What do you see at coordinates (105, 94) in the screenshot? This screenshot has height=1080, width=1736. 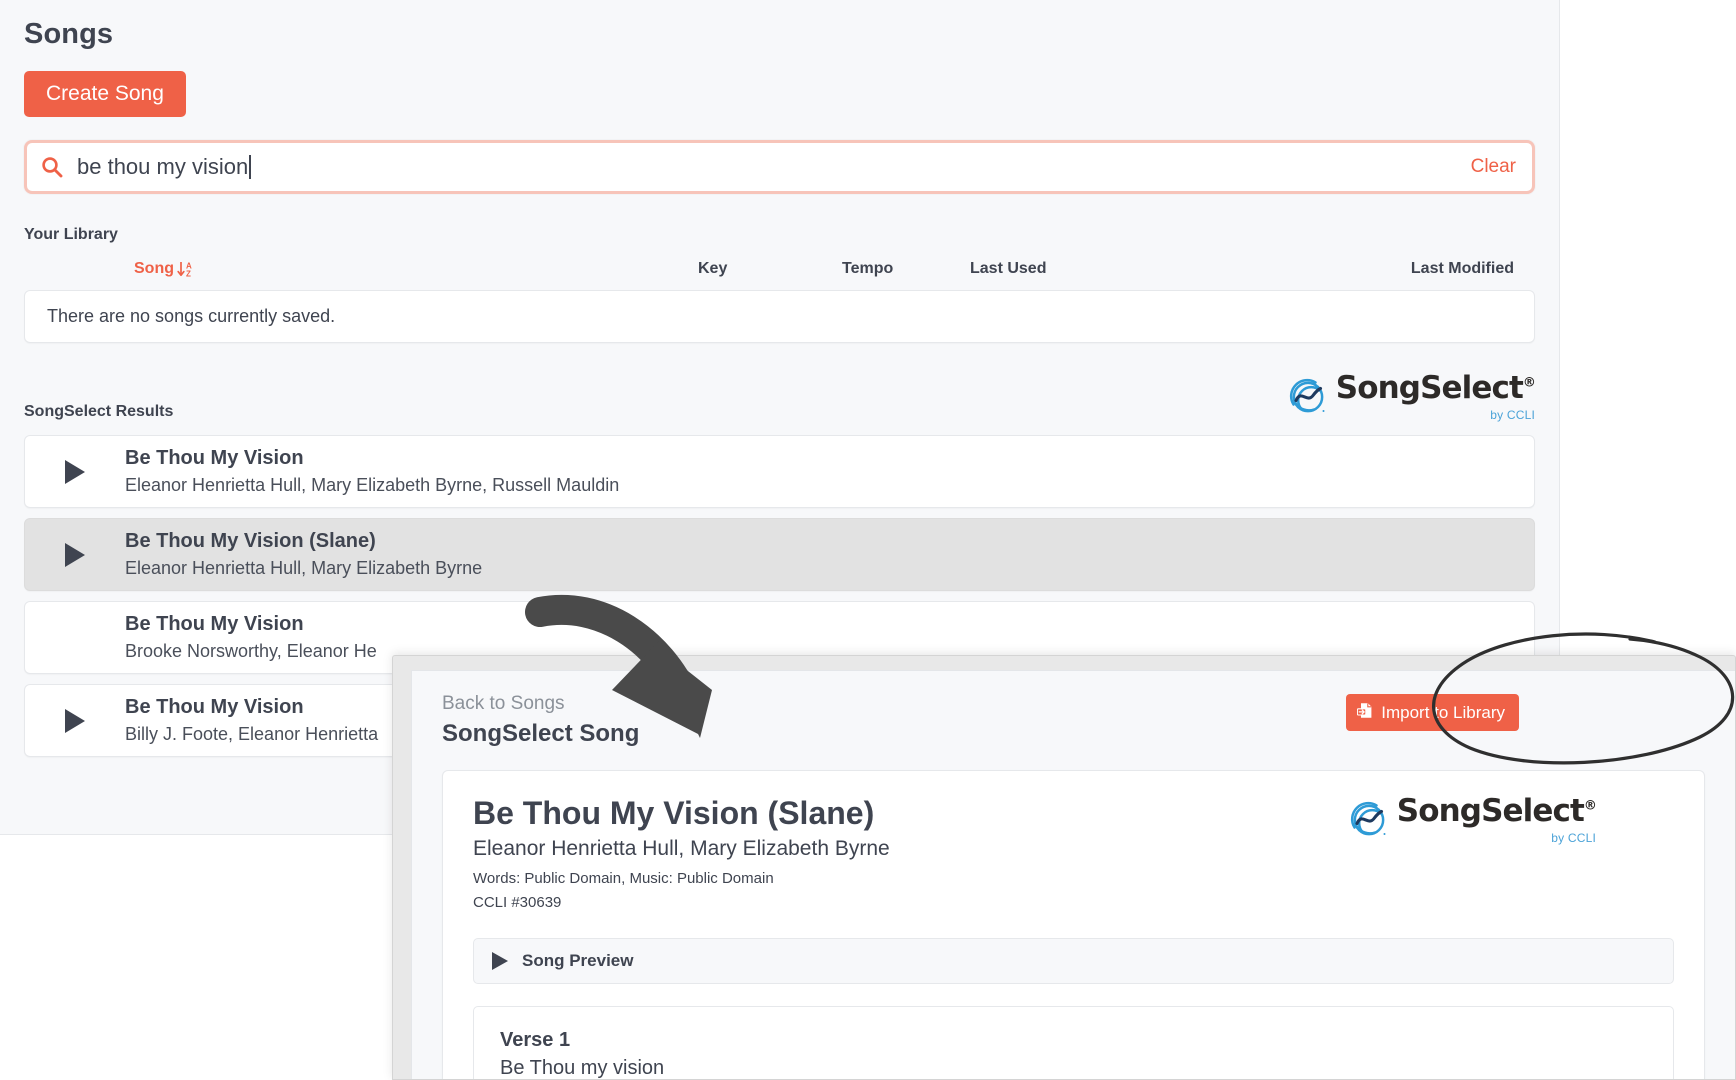 I see `create-song-button: Create Song` at bounding box center [105, 94].